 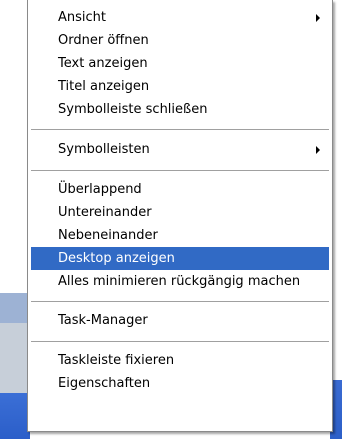 I want to click on menu-item-label: Titel anzeigen, so click(x=104, y=86).